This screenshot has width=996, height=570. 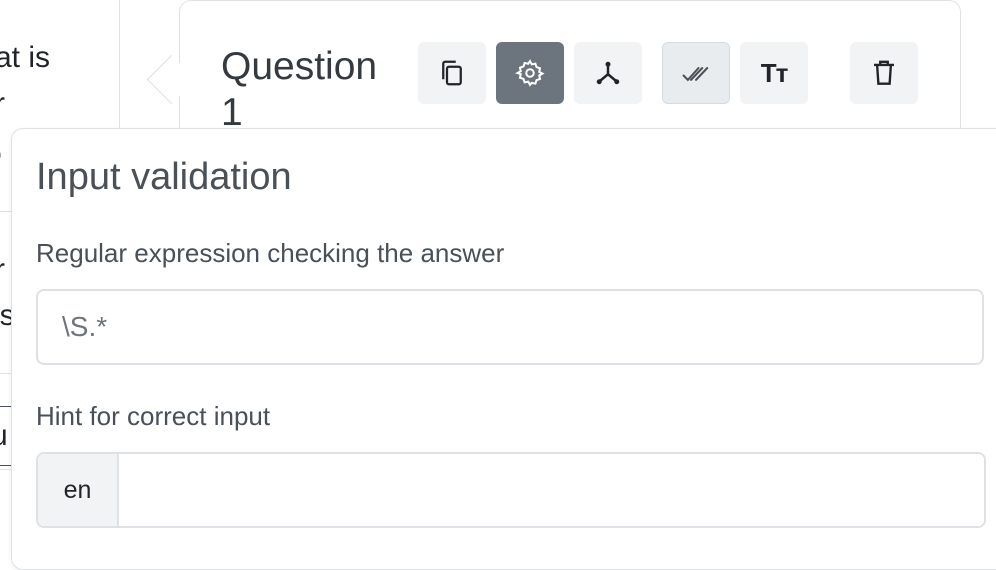 I want to click on copy-icon, so click(x=452, y=73).